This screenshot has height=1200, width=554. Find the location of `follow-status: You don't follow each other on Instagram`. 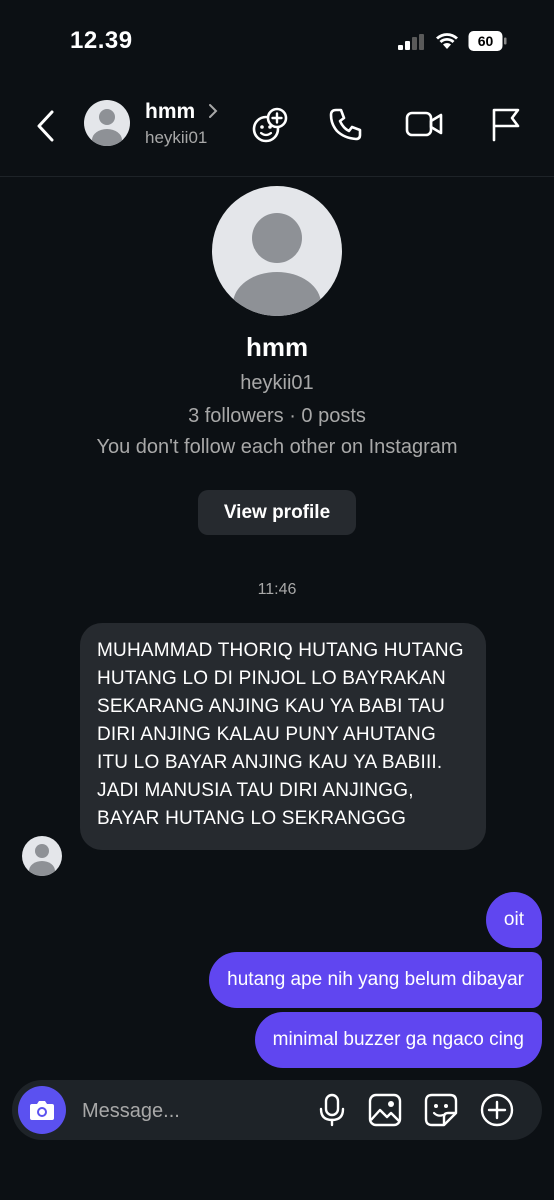

follow-status: You don't follow each other on Instagram is located at coordinates (277, 447).